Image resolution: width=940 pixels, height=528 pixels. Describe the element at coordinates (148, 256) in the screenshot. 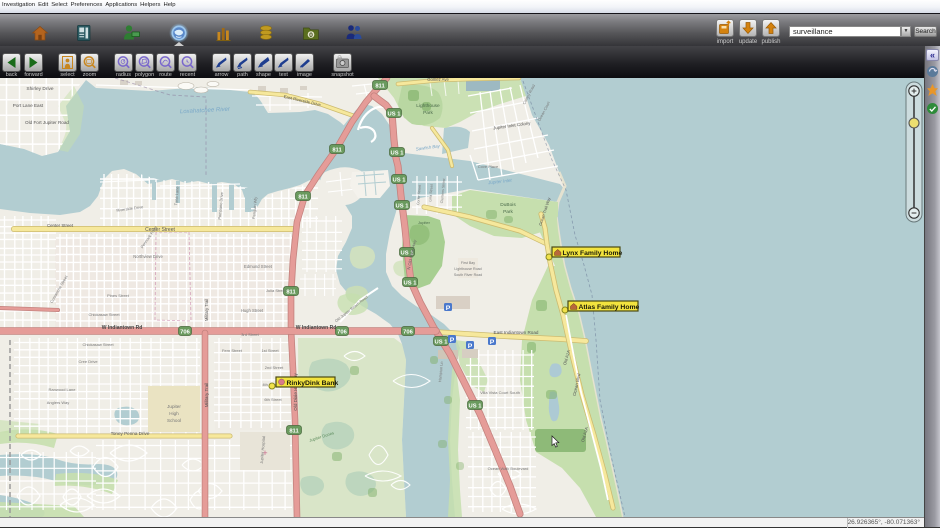

I see `svg-text: Northview Drive` at that location.